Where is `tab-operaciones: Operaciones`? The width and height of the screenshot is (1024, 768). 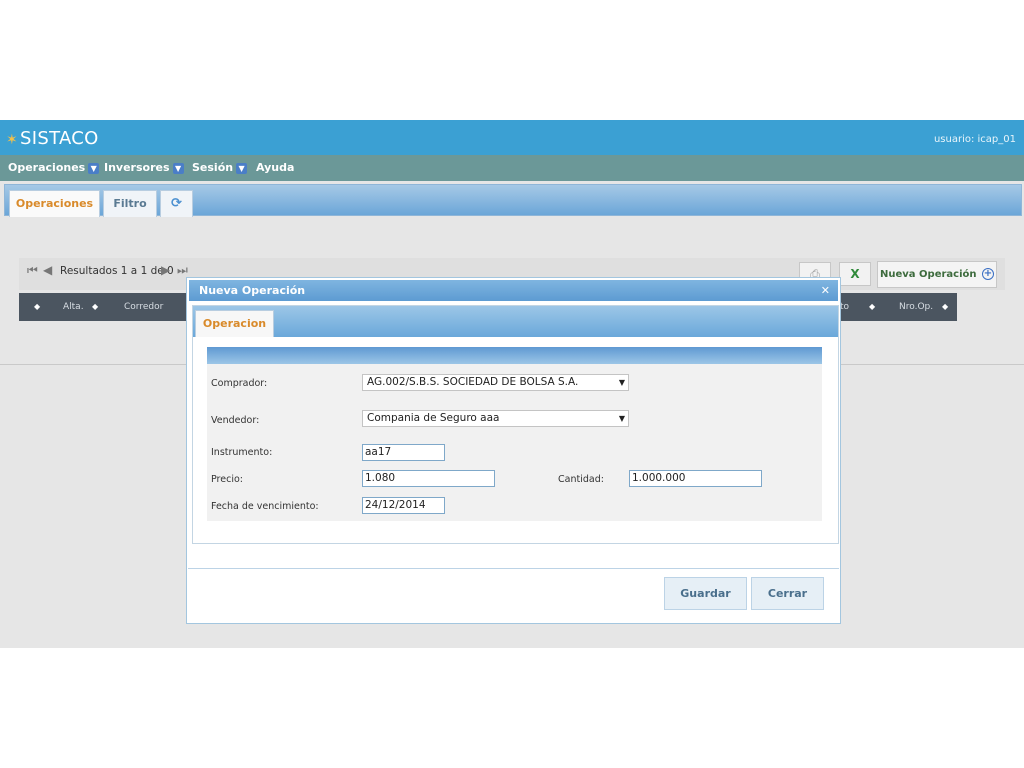 tab-operaciones: Operaciones is located at coordinates (54, 203).